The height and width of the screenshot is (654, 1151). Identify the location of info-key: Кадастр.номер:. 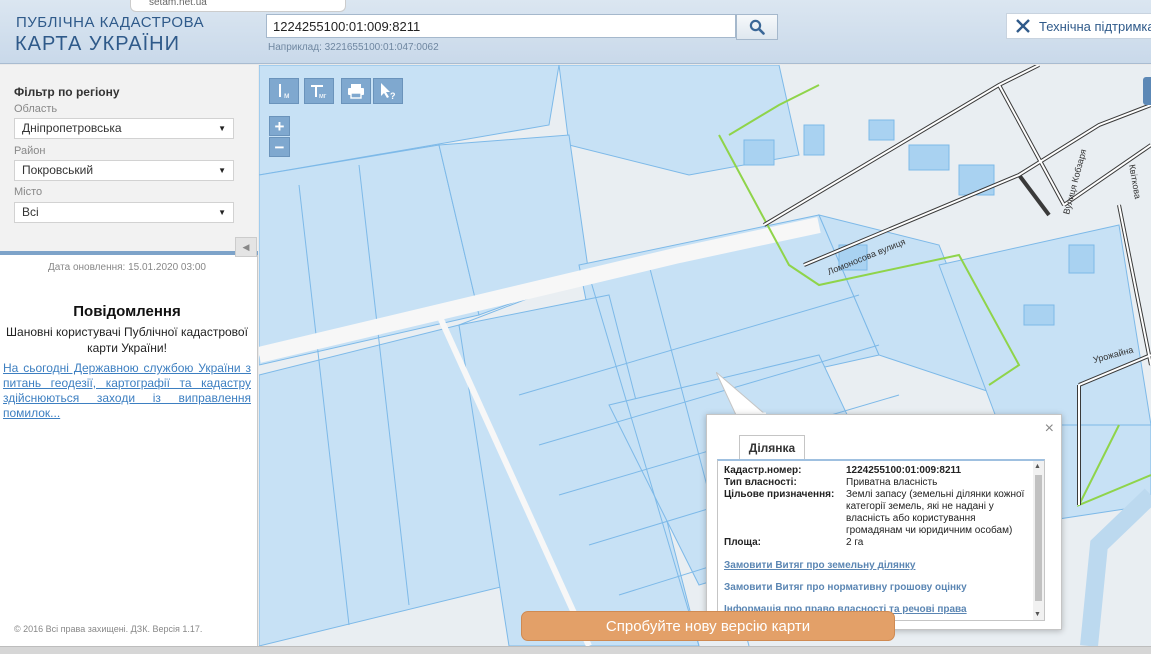
(763, 470).